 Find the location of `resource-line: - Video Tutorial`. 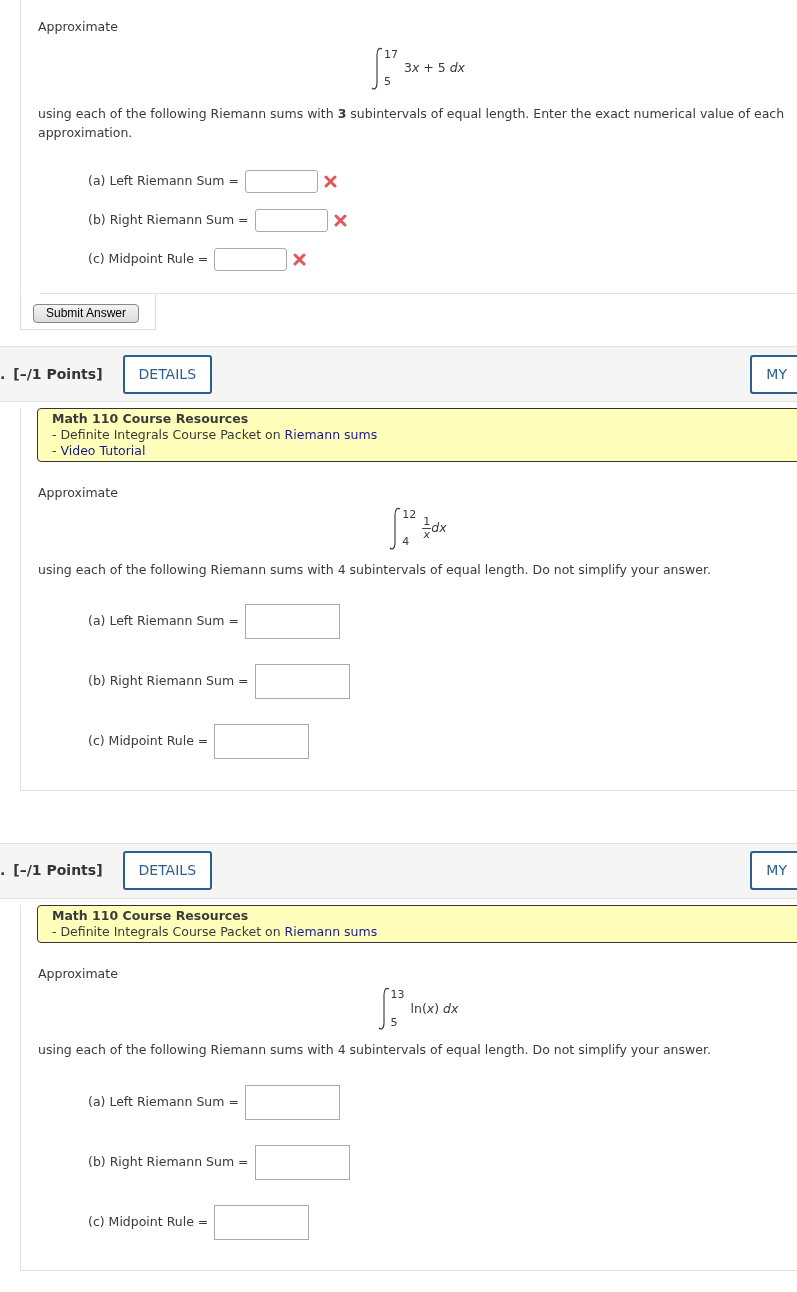

resource-line: - Video Tutorial is located at coordinates (99, 451).